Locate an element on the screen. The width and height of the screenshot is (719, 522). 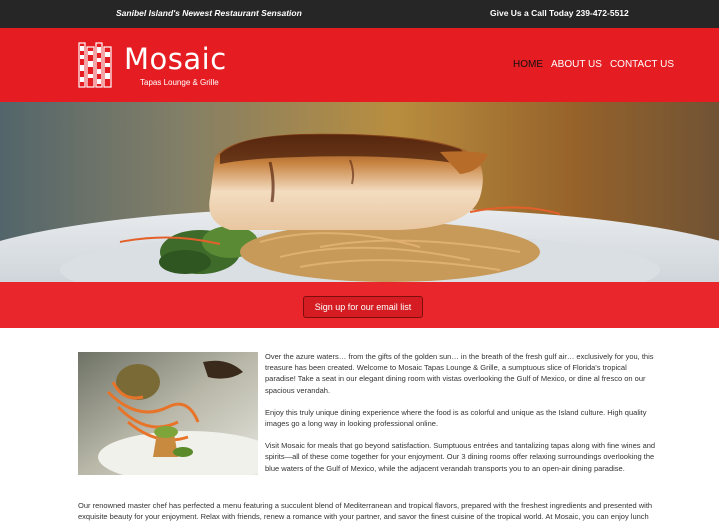
plated-tapas-dish-photo-icon is located at coordinates (168, 413).